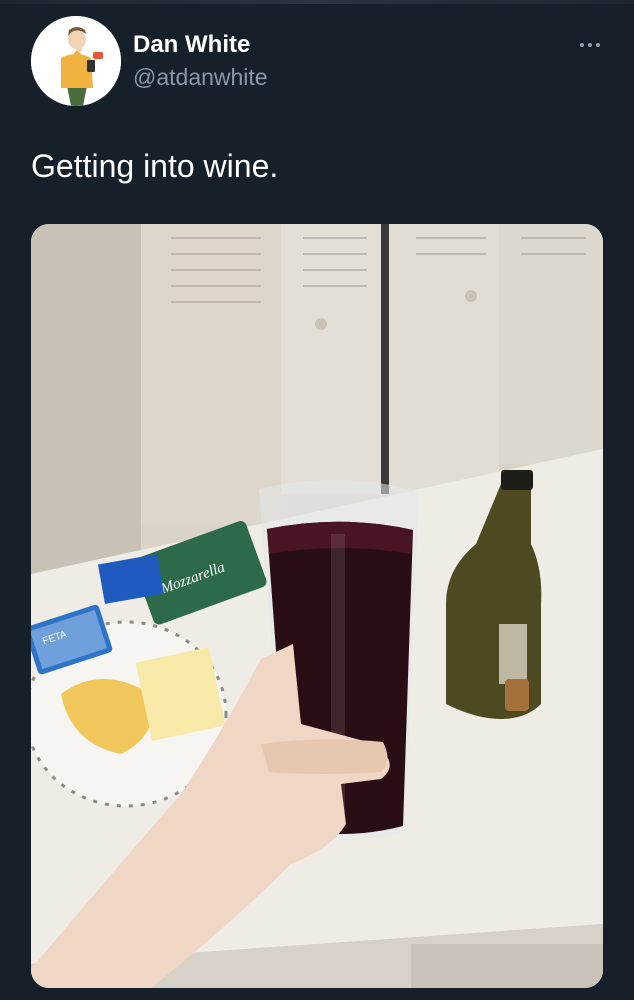 This screenshot has width=634, height=1000. Describe the element at coordinates (155, 166) in the screenshot. I see `tweet-text: Getting into wine.` at that location.